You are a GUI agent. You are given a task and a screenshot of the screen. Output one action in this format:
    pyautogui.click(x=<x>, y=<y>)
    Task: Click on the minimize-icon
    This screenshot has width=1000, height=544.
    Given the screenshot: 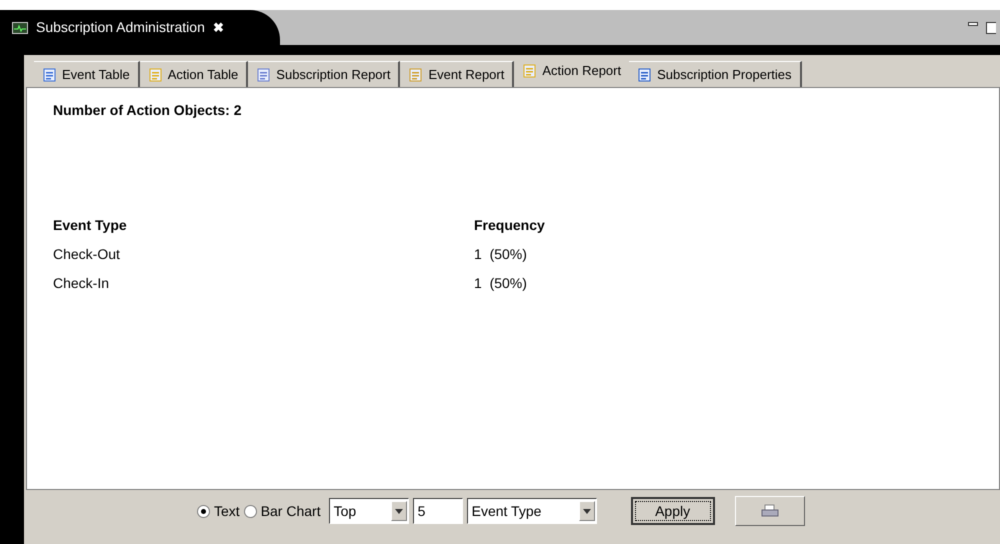 What is the action you would take?
    pyautogui.click(x=973, y=24)
    